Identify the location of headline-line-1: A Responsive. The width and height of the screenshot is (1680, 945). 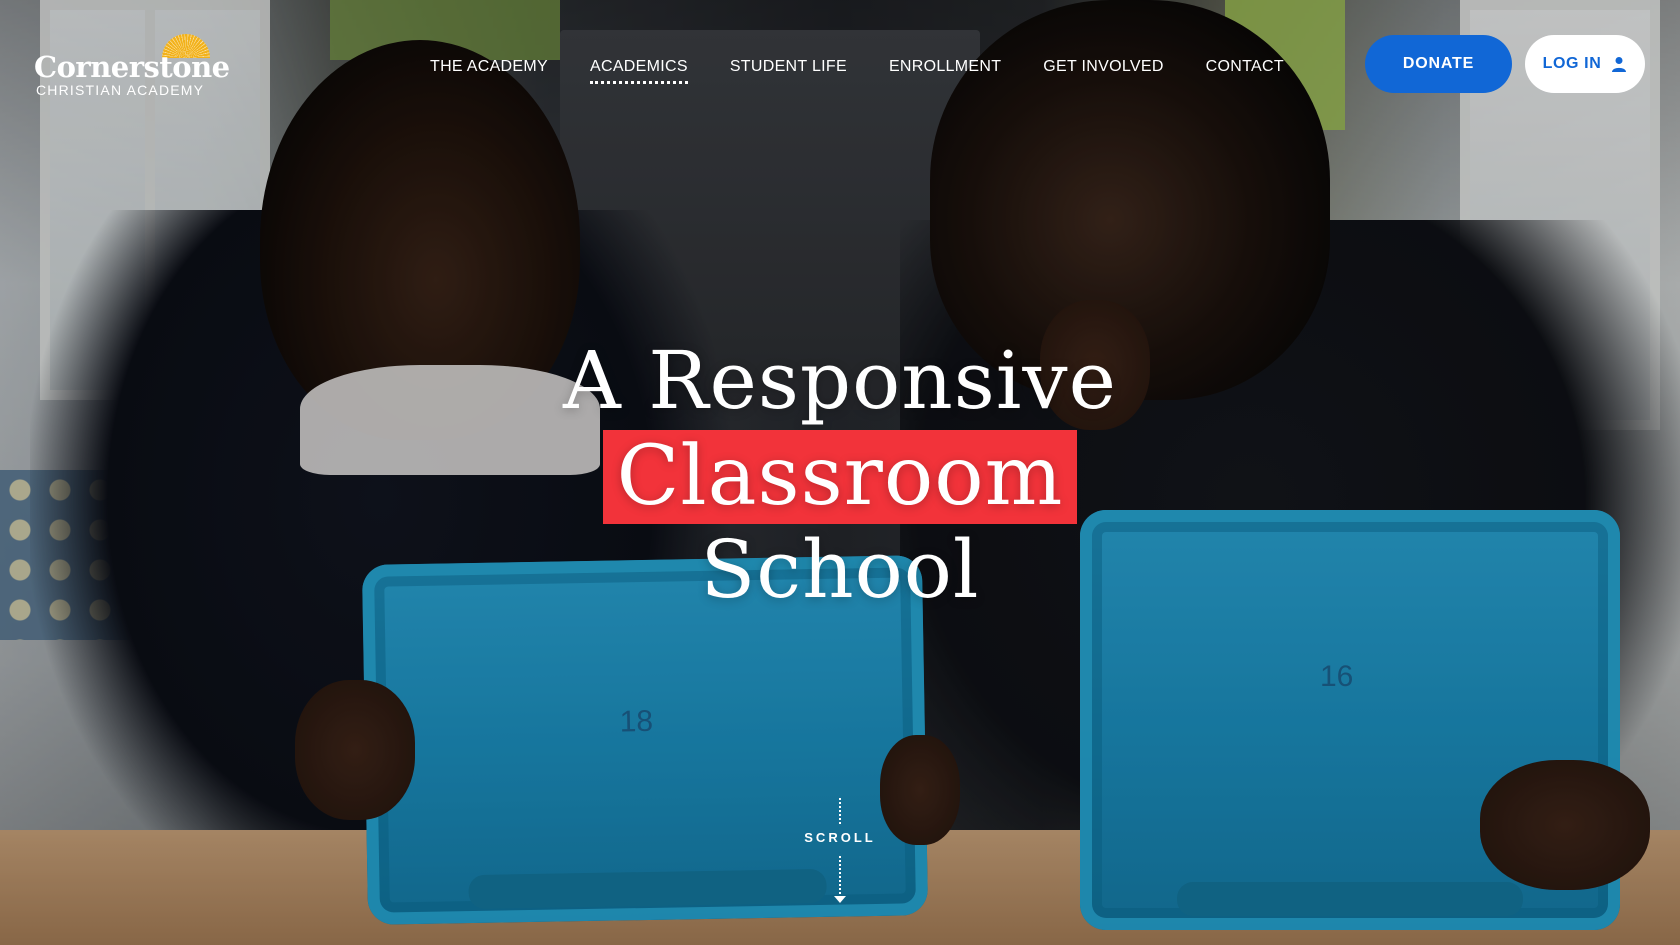
(840, 380).